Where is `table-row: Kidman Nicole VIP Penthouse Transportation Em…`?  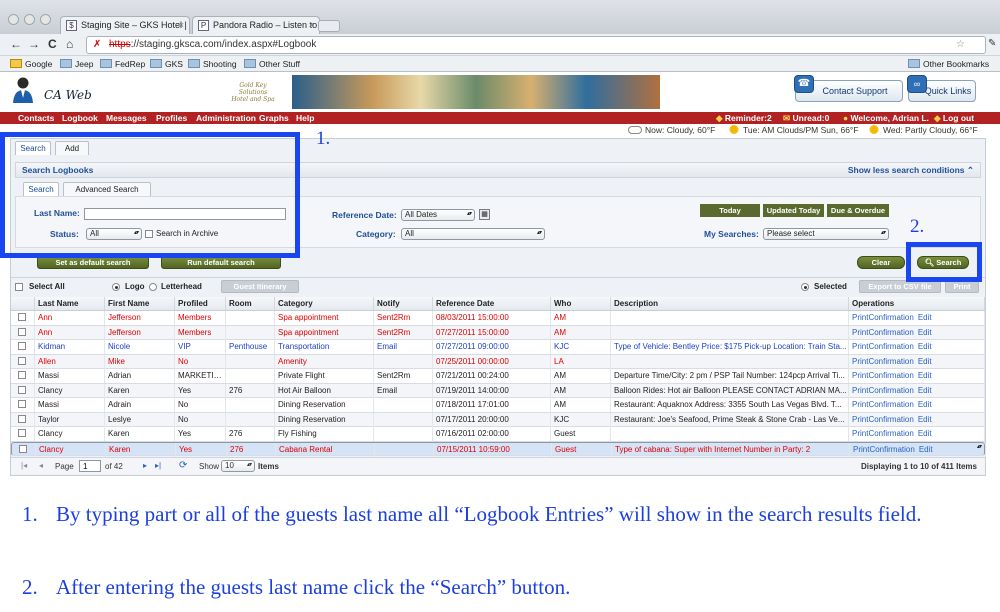
table-row: Kidman Nicole VIP Penthouse Transportation Em… is located at coordinates (498, 347).